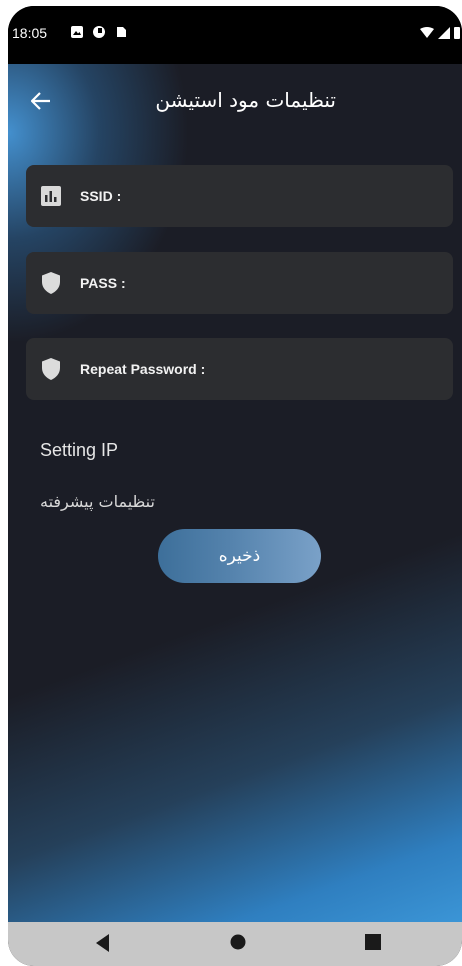 This screenshot has width=462, height=966. I want to click on square-recents-icon, so click(373, 942).